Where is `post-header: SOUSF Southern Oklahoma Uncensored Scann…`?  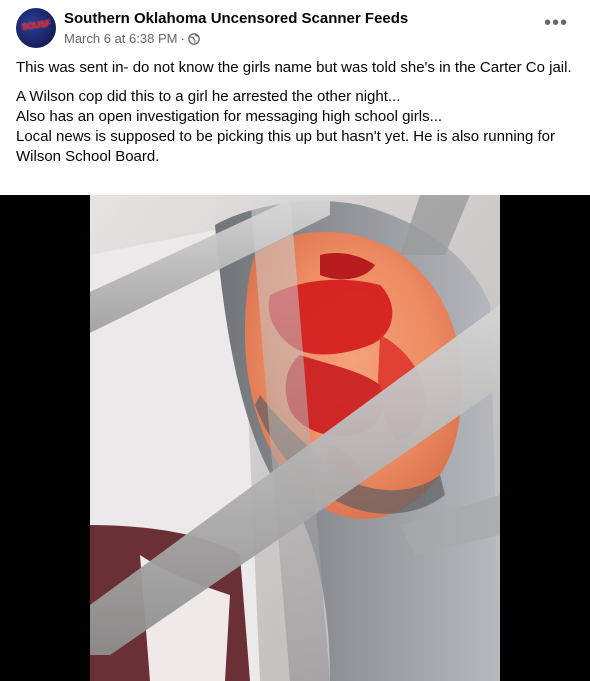
post-header: SOUSF Southern Oklahoma Uncensored Scann… is located at coordinates (295, 27).